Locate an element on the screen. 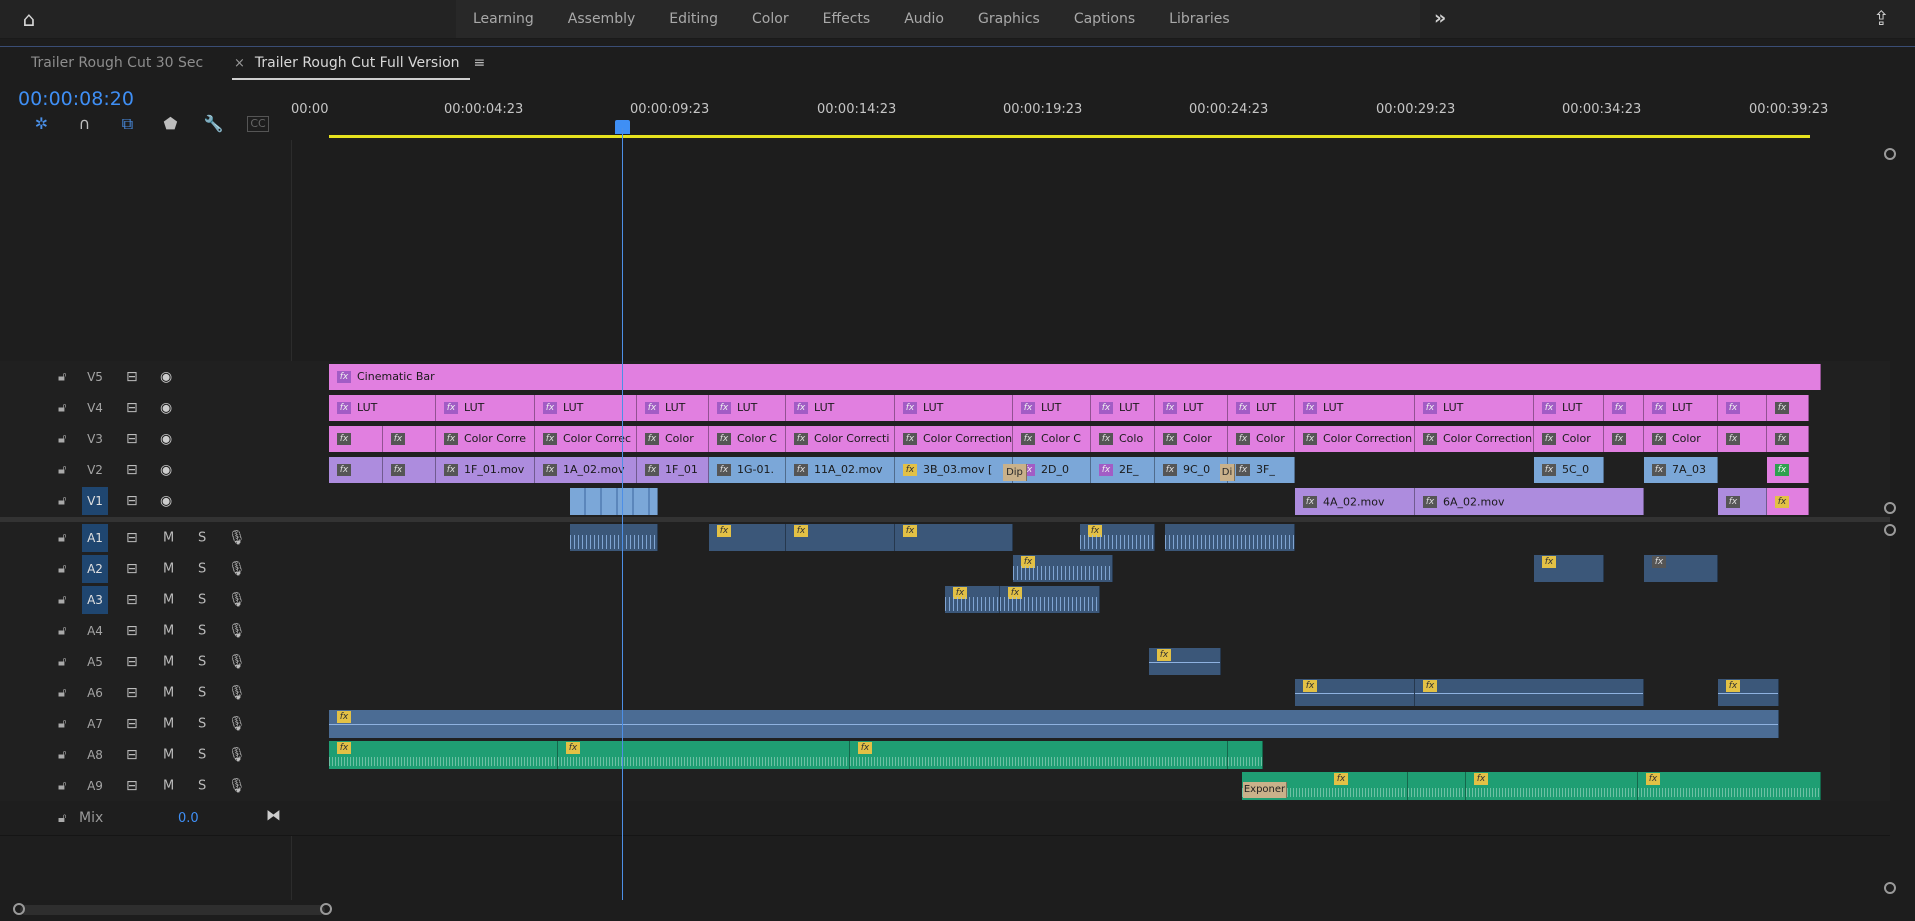  linked-selection-icon: ∩ is located at coordinates (84, 124).